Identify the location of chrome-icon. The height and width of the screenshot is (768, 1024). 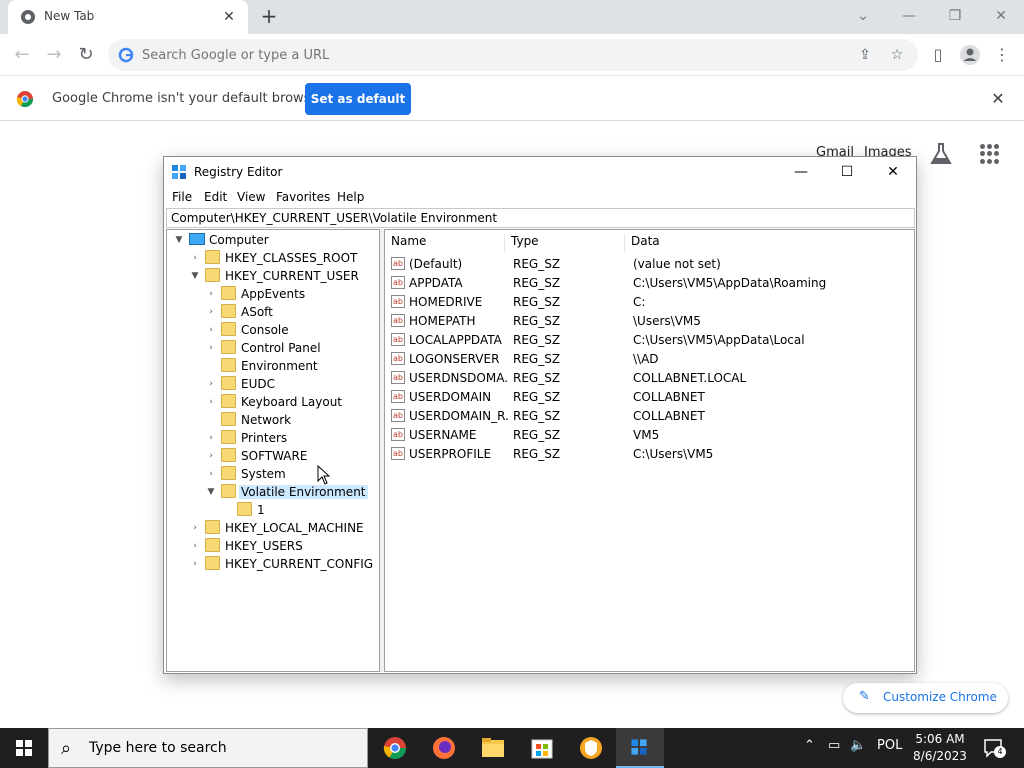
(28, 17).